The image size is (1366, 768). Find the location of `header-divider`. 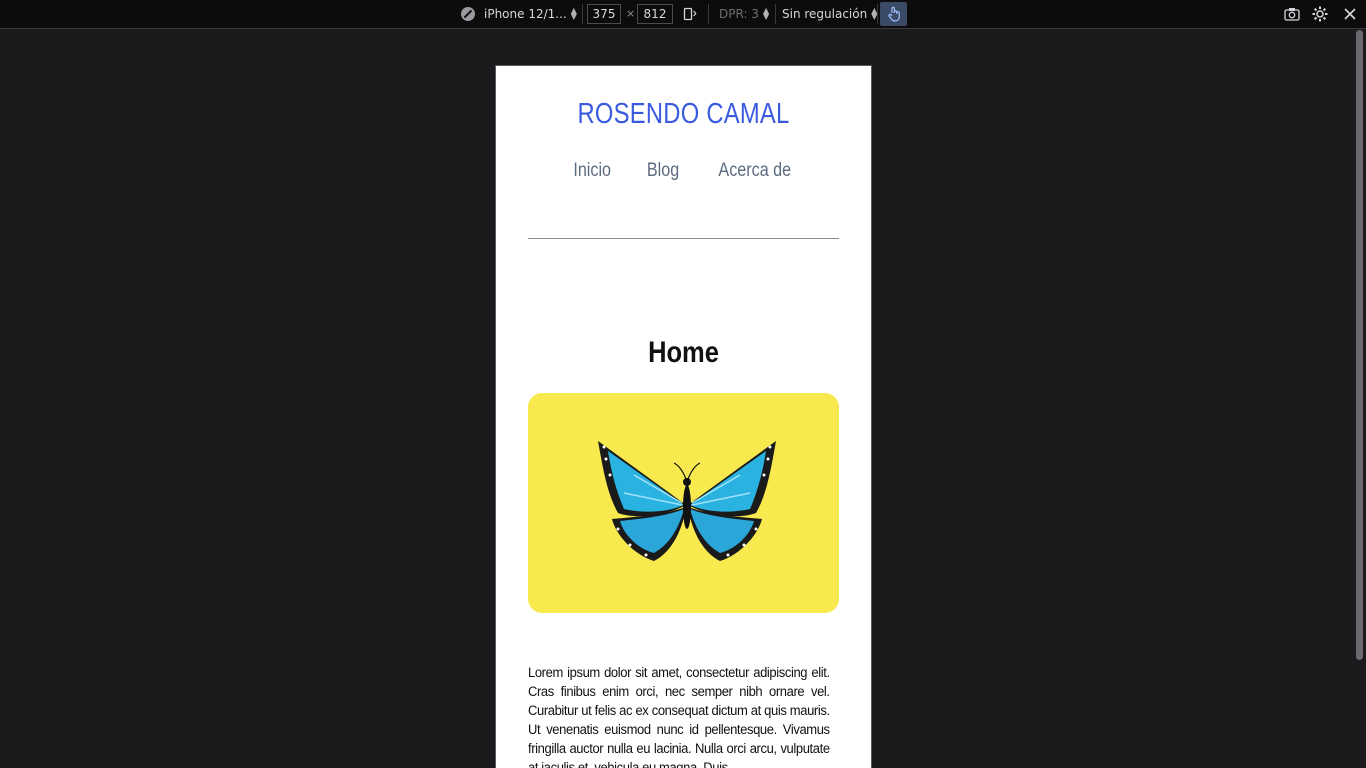

header-divider is located at coordinates (683, 238).